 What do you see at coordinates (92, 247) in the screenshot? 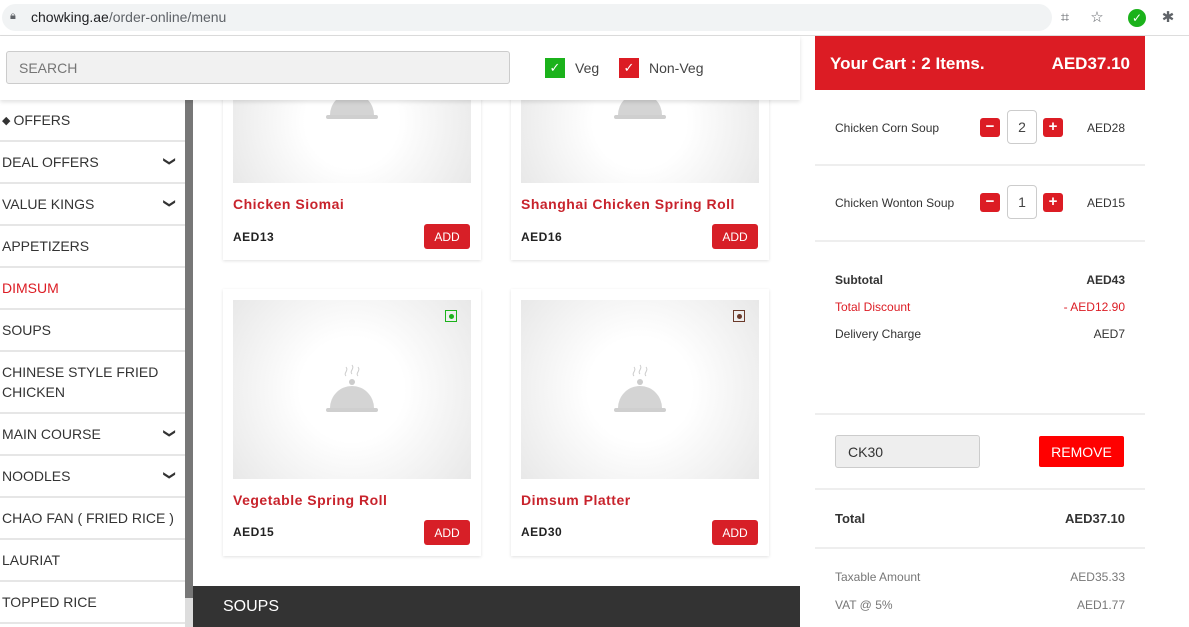
I see `sidebar-item-appetizers: APPETIZERS` at bounding box center [92, 247].